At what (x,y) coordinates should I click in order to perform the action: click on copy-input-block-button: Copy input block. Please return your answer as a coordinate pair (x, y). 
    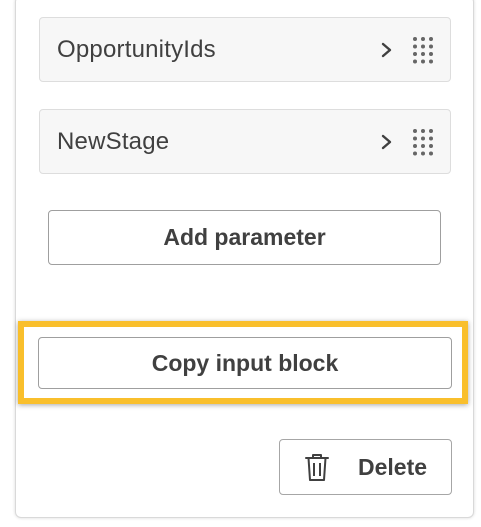
    Looking at the image, I should click on (245, 363).